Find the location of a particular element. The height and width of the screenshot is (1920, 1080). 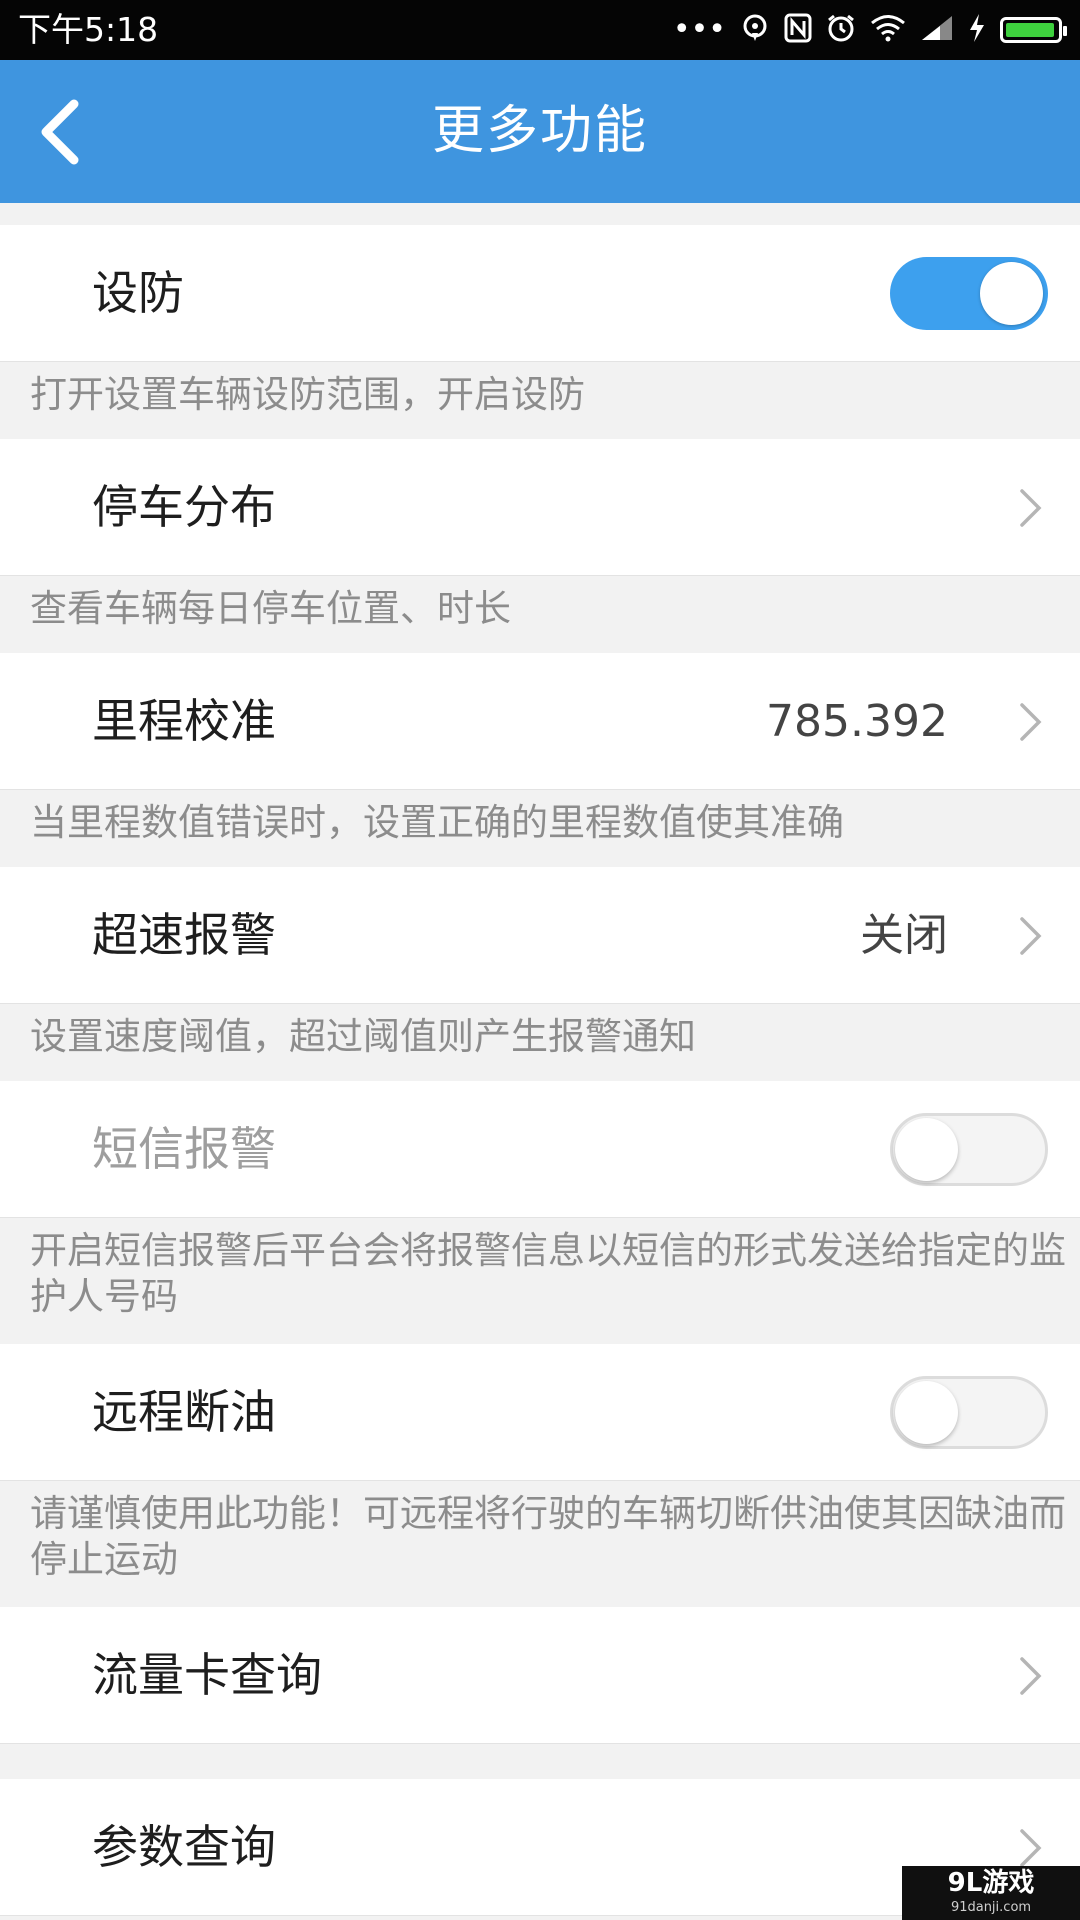

battery-icon is located at coordinates (1033, 30).